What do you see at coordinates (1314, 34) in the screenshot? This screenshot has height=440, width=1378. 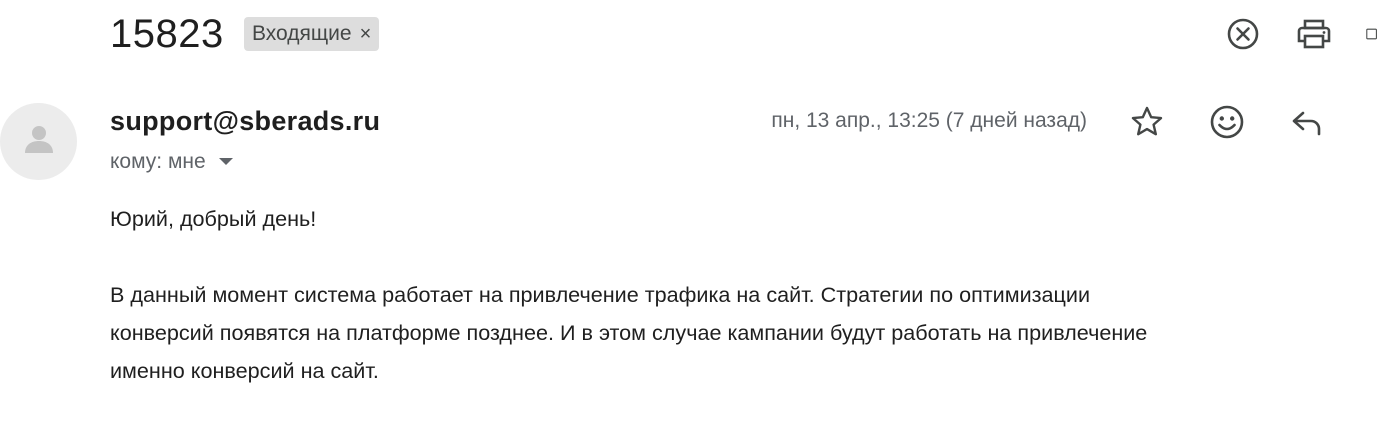 I see `print-icon` at bounding box center [1314, 34].